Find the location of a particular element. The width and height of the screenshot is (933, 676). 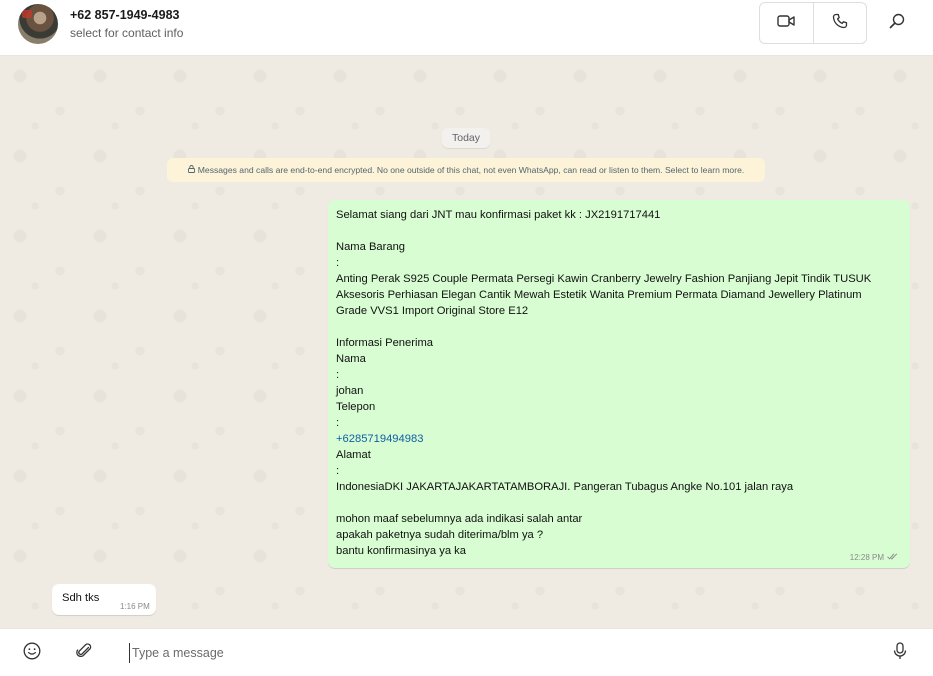

video-call-button is located at coordinates (786, 23).